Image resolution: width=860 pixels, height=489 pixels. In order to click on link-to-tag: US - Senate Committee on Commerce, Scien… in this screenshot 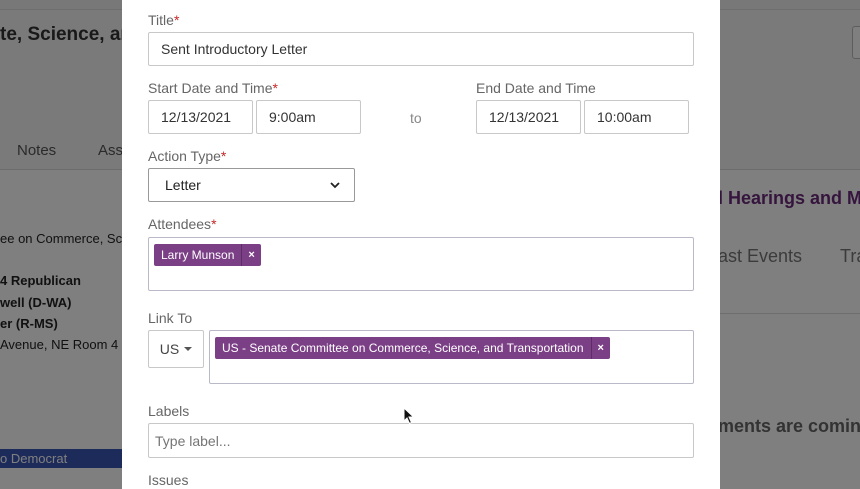, I will do `click(412, 348)`.